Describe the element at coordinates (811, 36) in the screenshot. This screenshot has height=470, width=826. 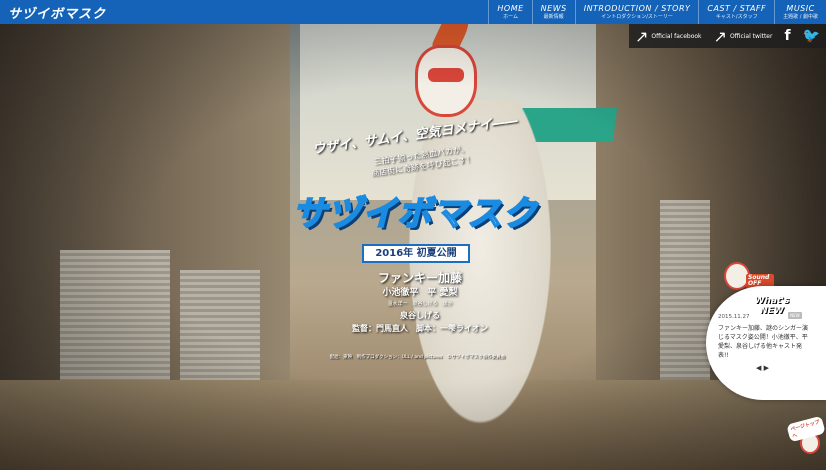
I see `twitter-icon: 🐦` at that location.